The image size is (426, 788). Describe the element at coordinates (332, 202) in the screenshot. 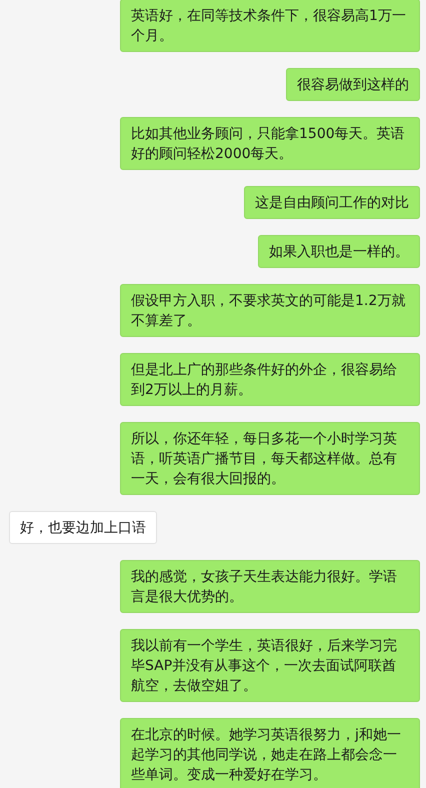

I see `sent-message-bubble: 这是自由顾问工作的对比` at that location.